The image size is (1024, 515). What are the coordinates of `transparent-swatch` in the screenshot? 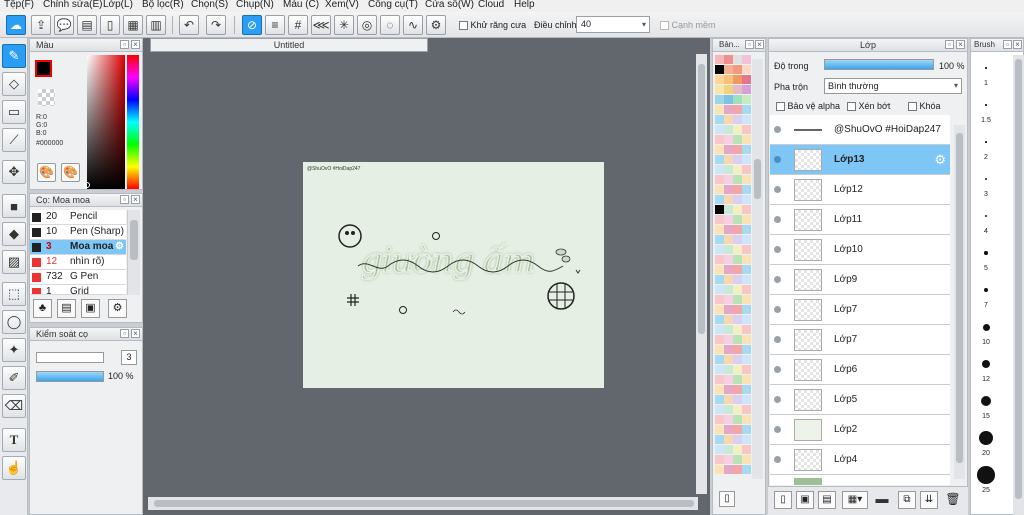 It's located at (46, 97).